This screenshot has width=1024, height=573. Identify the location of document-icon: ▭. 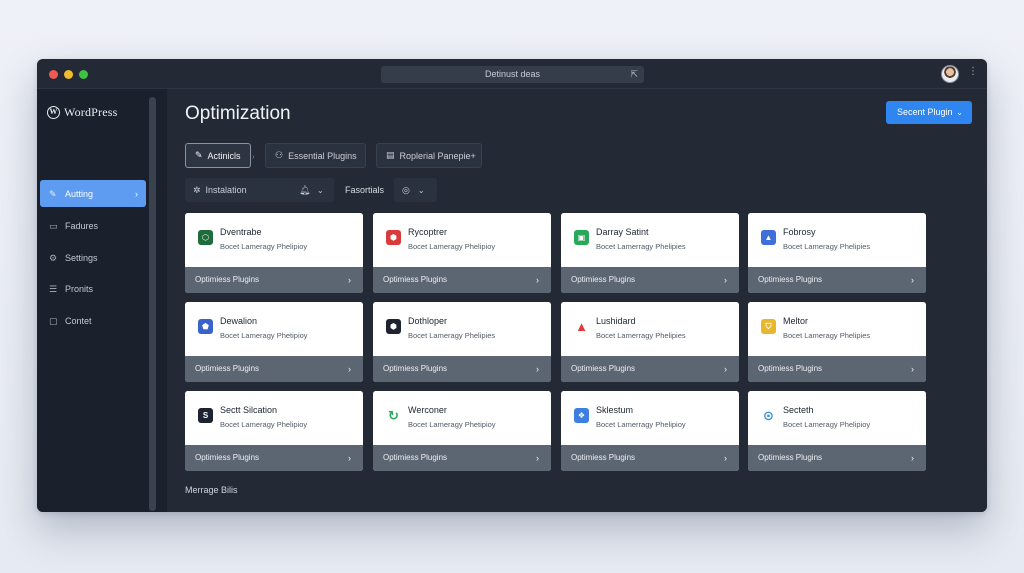
(53, 225).